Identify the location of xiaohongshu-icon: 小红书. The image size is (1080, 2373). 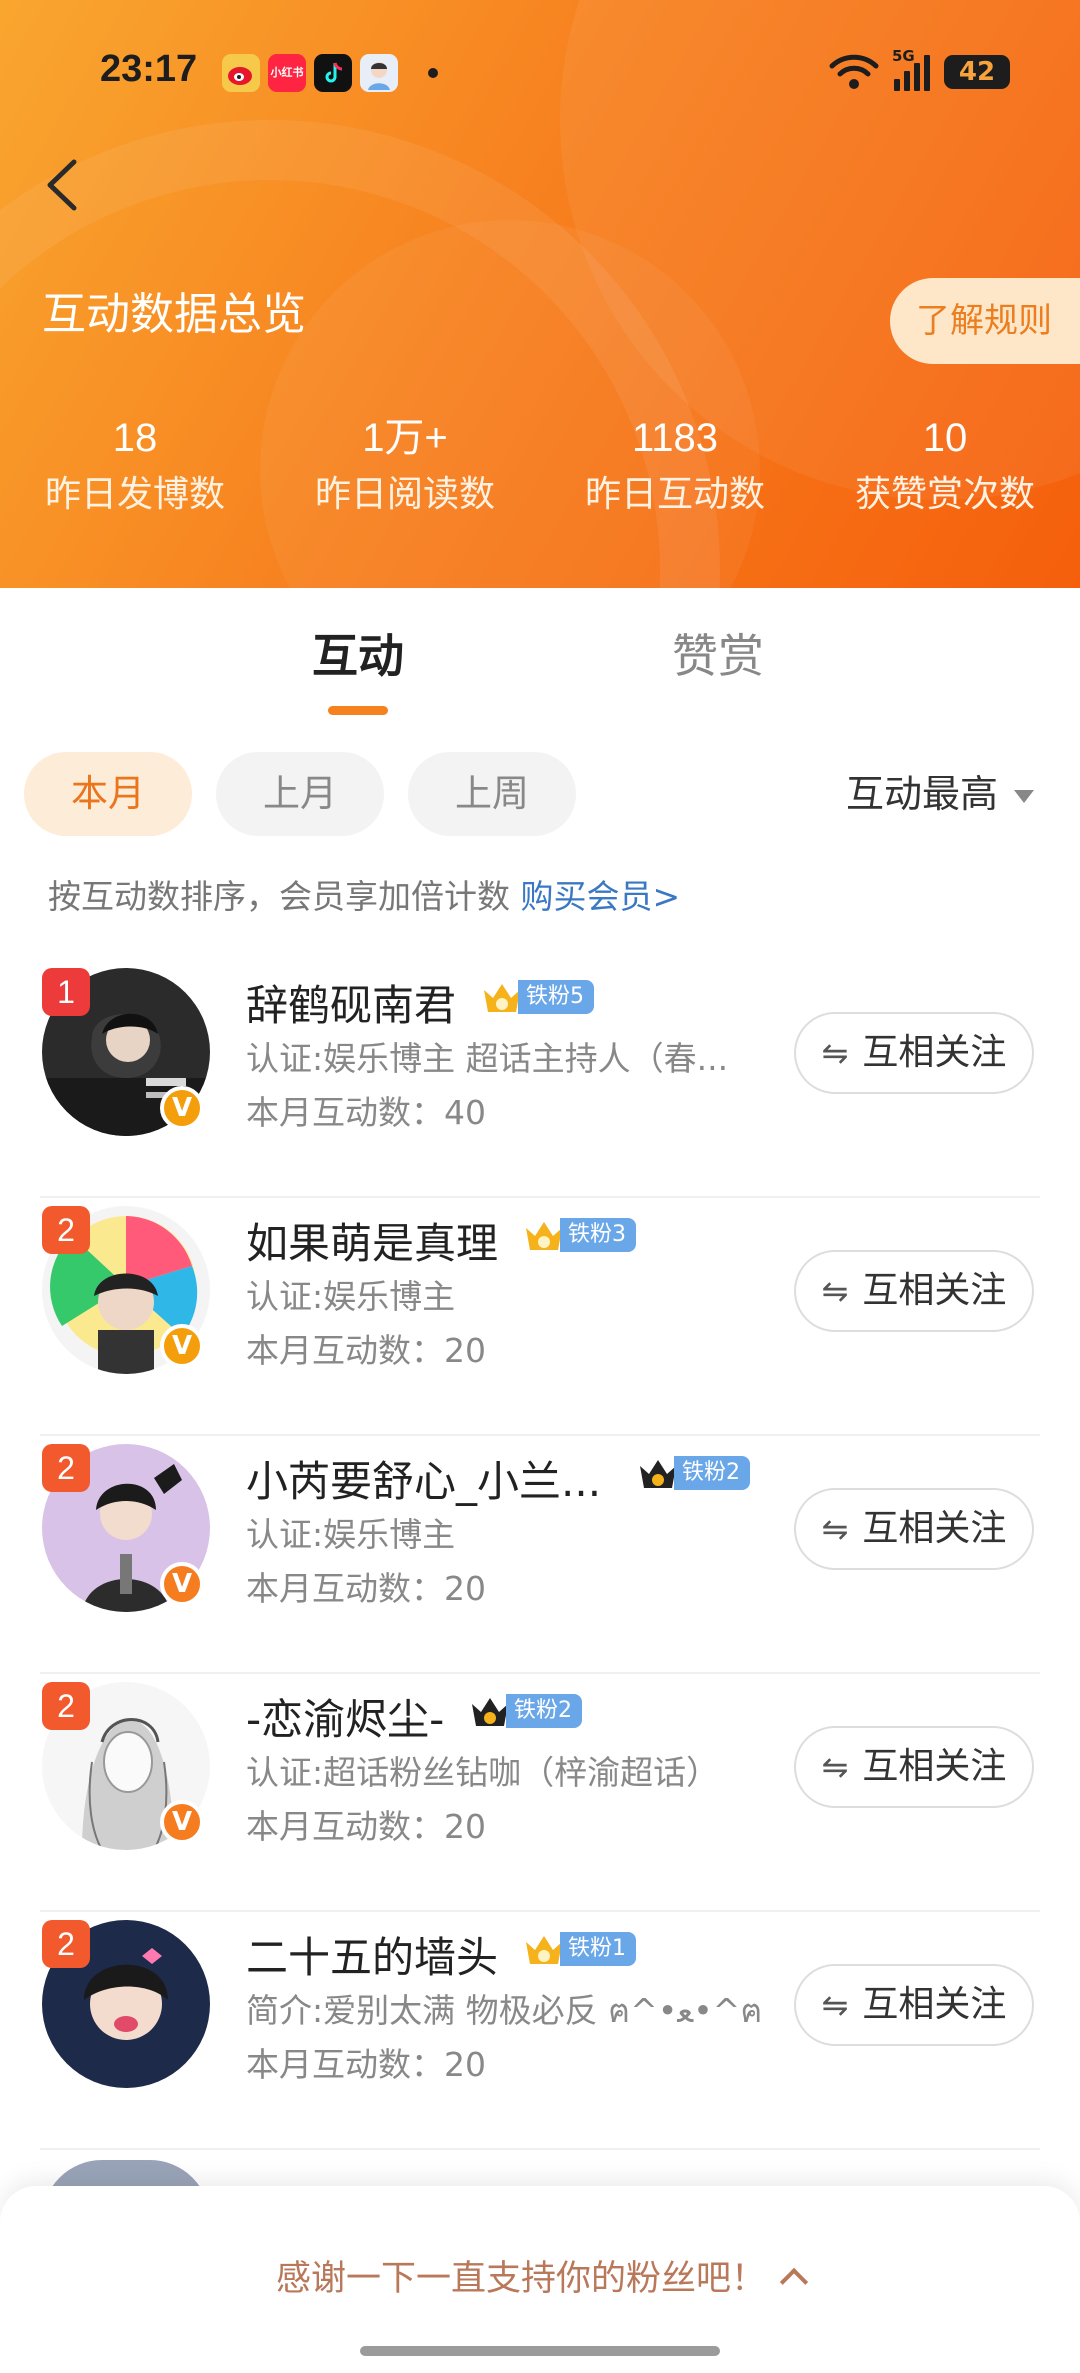
(287, 73).